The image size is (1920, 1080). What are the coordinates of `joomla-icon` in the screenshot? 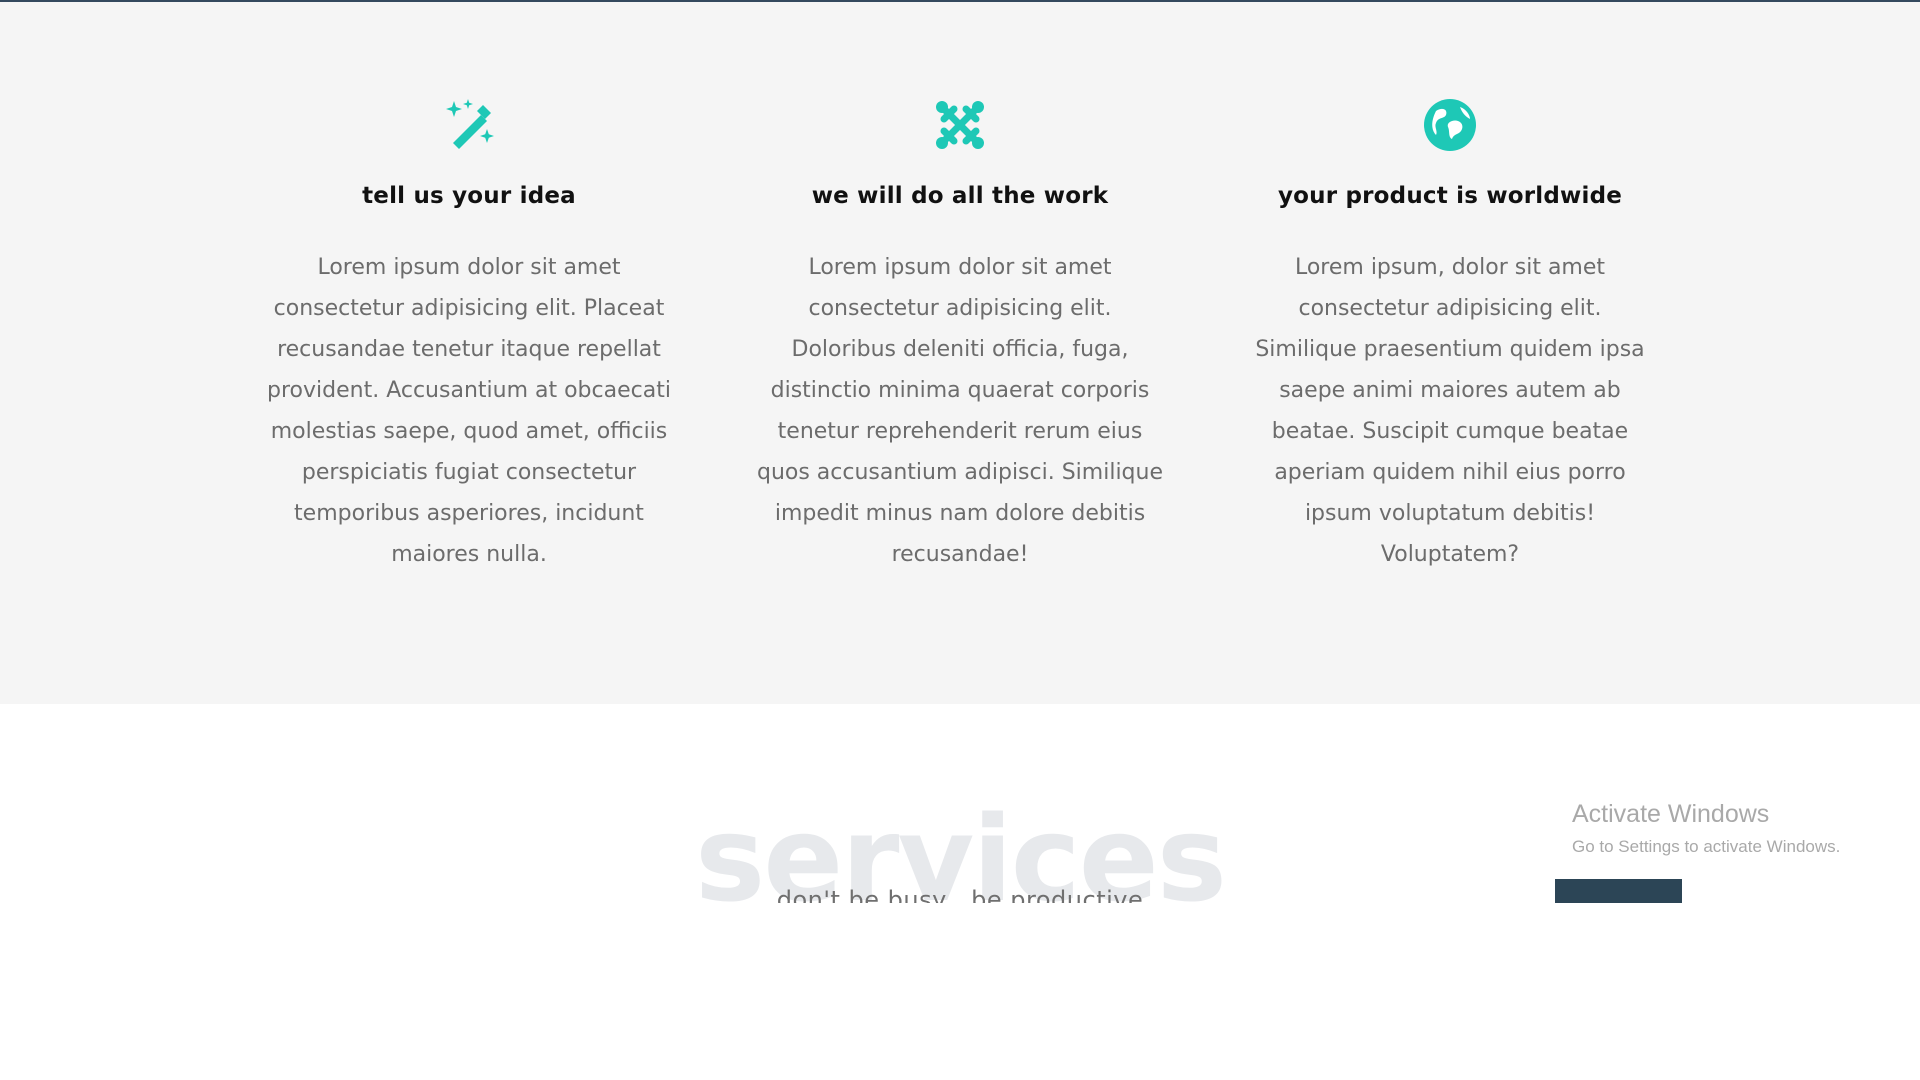 It's located at (960, 125).